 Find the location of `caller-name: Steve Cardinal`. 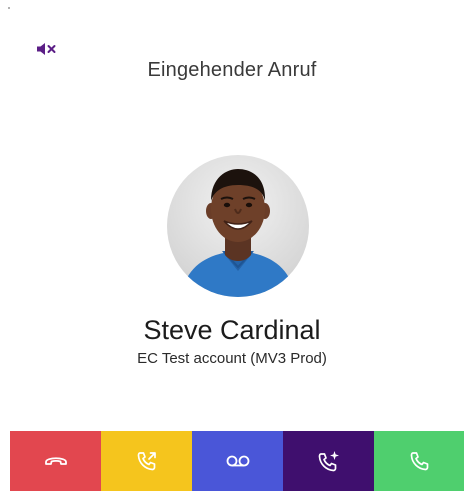

caller-name: Steve Cardinal is located at coordinates (232, 330).